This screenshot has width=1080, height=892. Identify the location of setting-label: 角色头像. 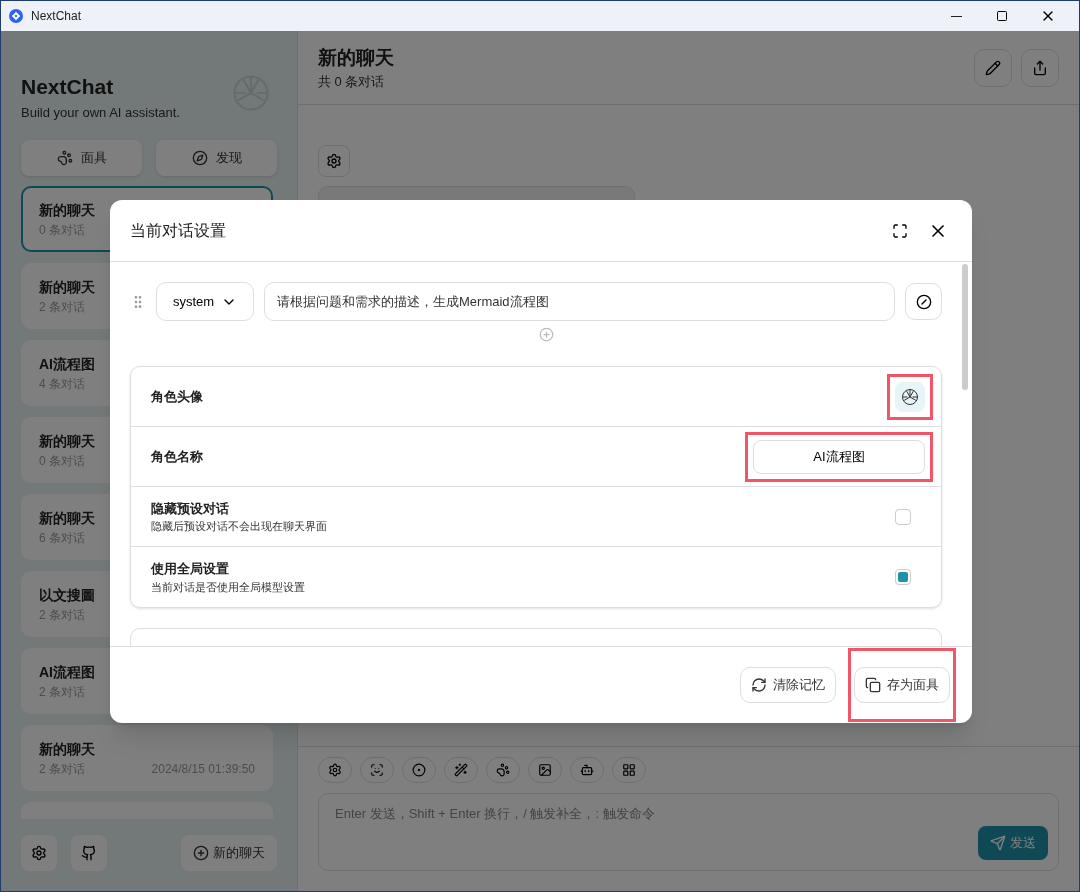
(177, 396).